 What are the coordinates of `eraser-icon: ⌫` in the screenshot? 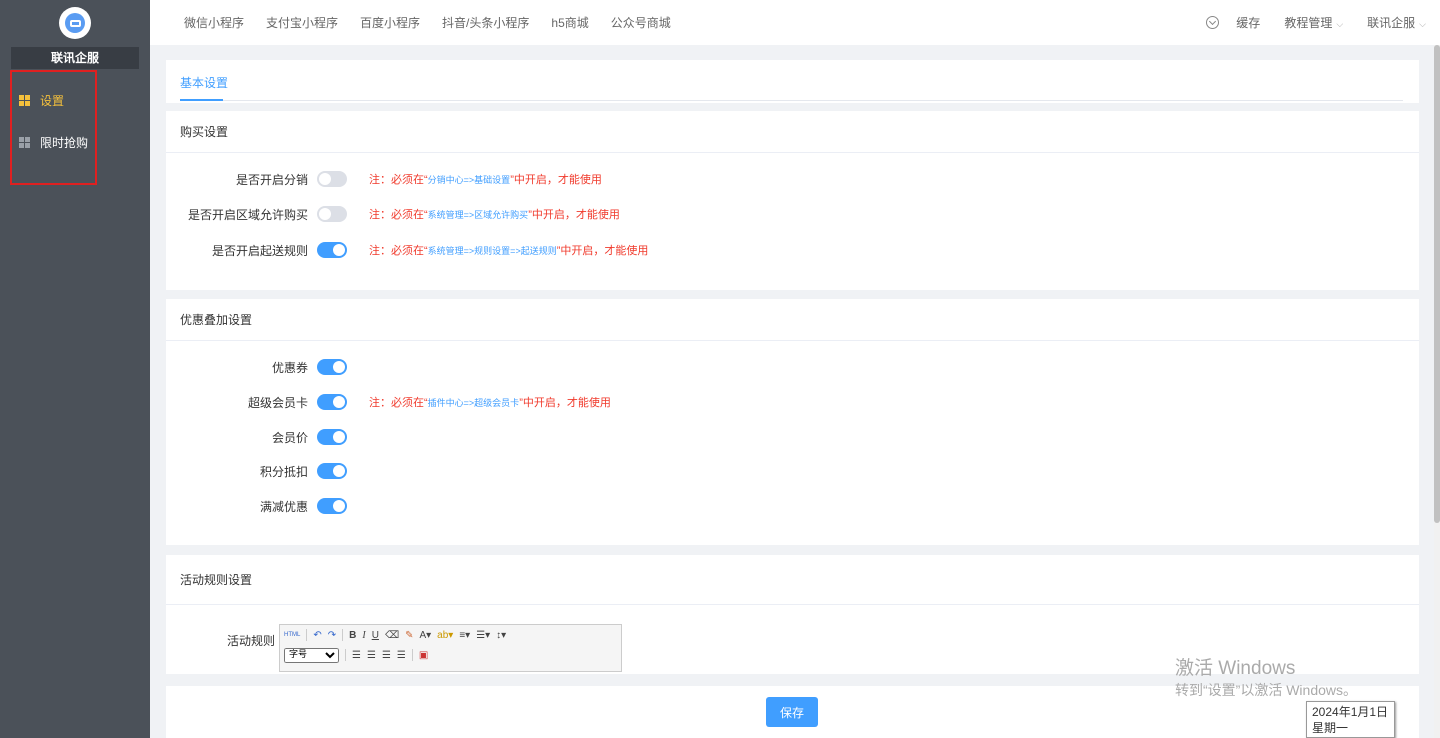 It's located at (392, 635).